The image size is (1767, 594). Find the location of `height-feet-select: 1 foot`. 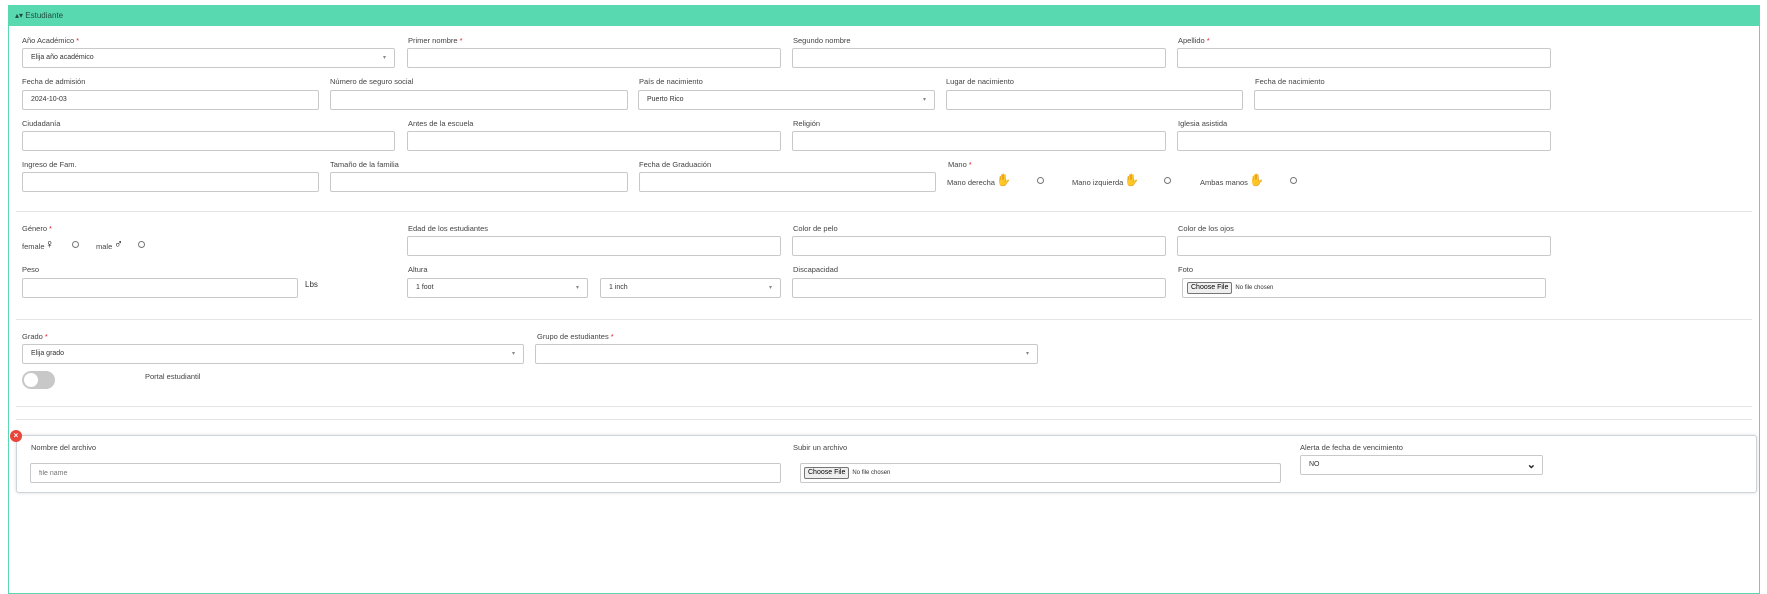

height-feet-select: 1 foot is located at coordinates (497, 288).